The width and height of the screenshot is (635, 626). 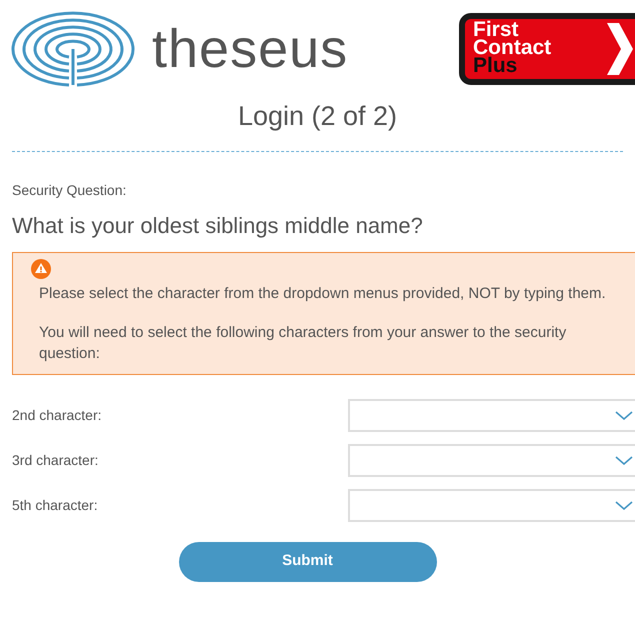 I want to click on warning-icon, so click(x=41, y=268).